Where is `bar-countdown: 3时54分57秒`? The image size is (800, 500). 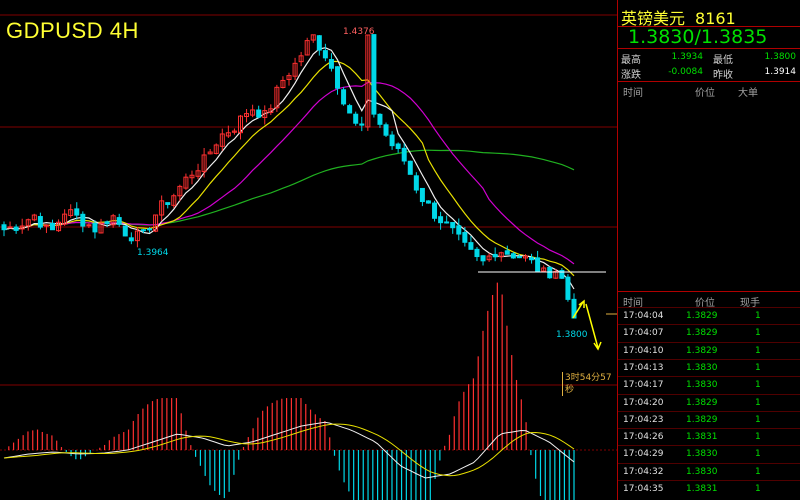
bar-countdown: 3时54分57秒 is located at coordinates (589, 384).